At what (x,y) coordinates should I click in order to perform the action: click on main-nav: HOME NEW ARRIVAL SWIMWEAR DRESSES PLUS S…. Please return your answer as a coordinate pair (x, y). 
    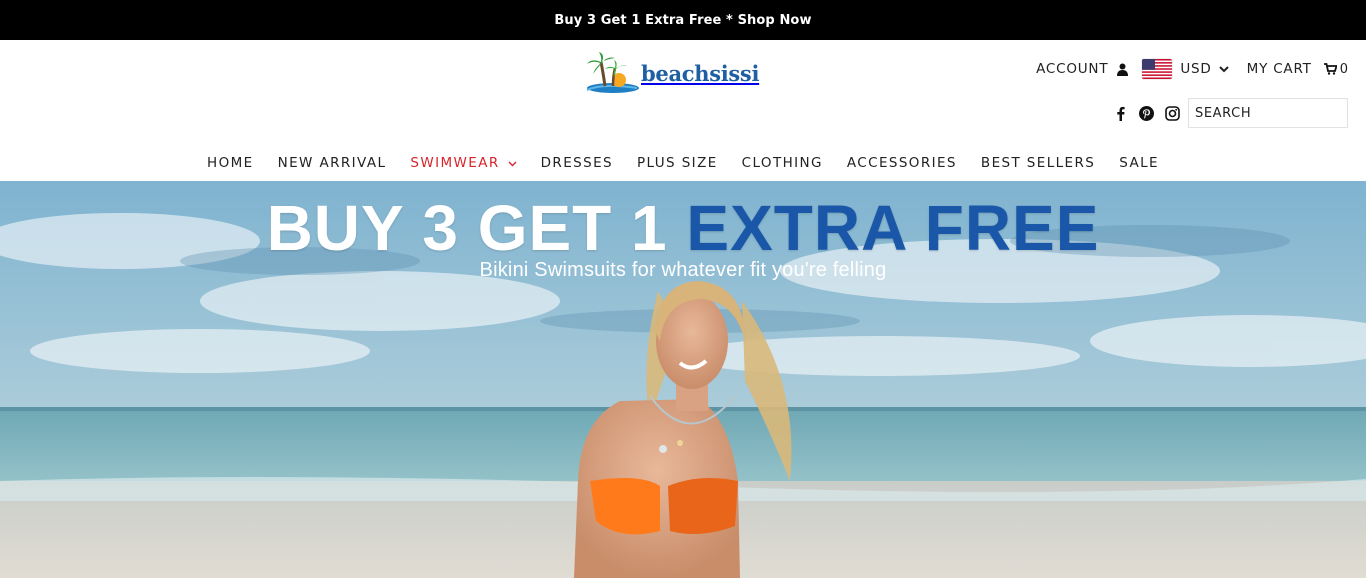
    Looking at the image, I should click on (683, 163).